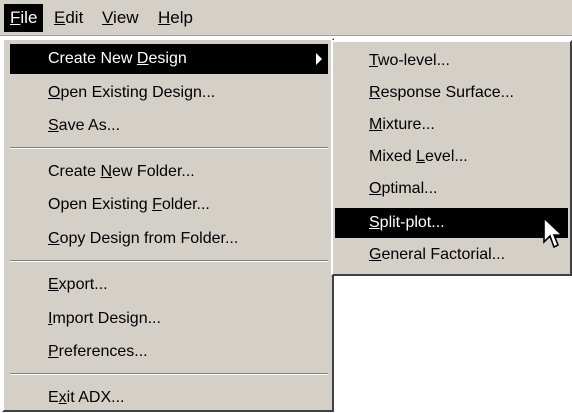 This screenshot has width=572, height=413. What do you see at coordinates (286, 18) in the screenshot?
I see `menu-bar: File Edit View Help` at bounding box center [286, 18].